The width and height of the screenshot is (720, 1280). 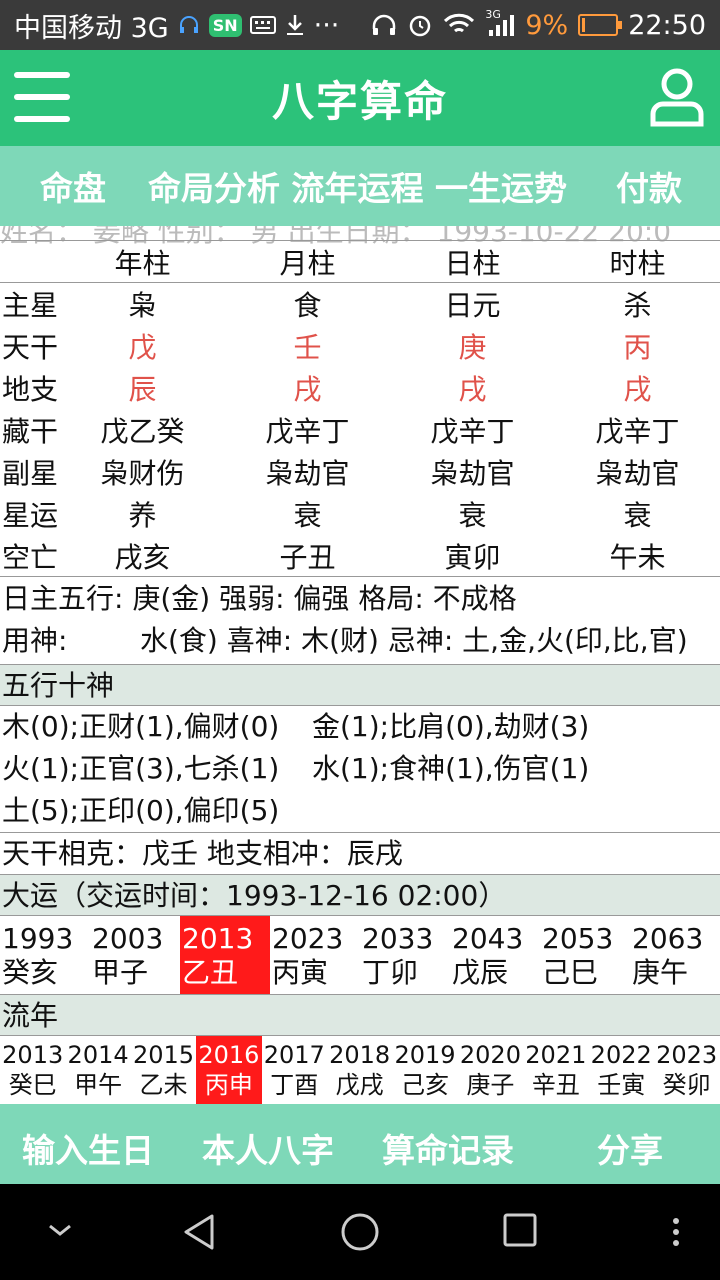 What do you see at coordinates (360, 304) in the screenshot?
I see `table-row: 主星 枭 食 日元 杀` at bounding box center [360, 304].